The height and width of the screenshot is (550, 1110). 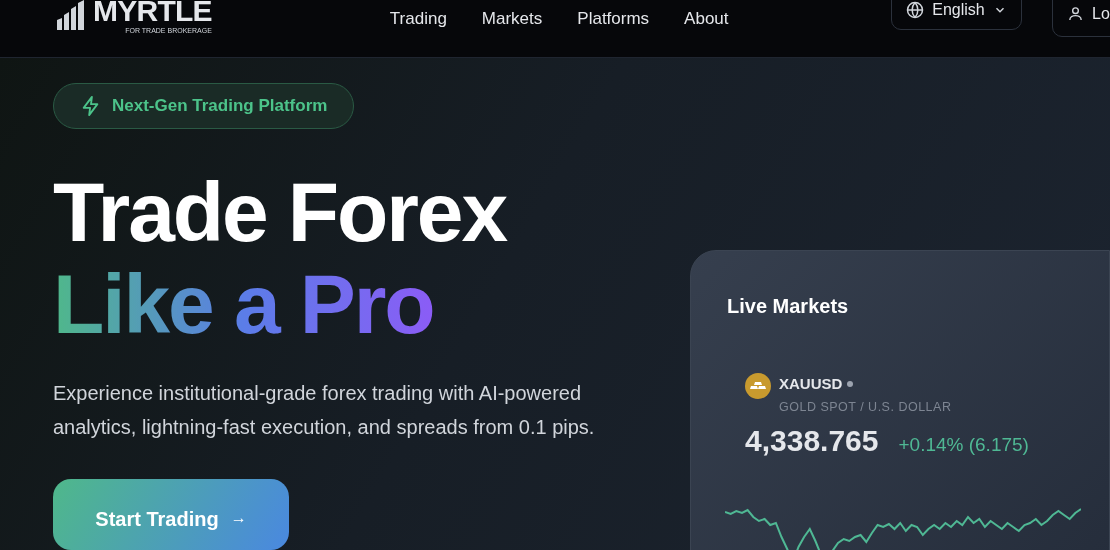 What do you see at coordinates (152, 13) in the screenshot?
I see `logo-wordmark: MYRTLE` at bounding box center [152, 13].